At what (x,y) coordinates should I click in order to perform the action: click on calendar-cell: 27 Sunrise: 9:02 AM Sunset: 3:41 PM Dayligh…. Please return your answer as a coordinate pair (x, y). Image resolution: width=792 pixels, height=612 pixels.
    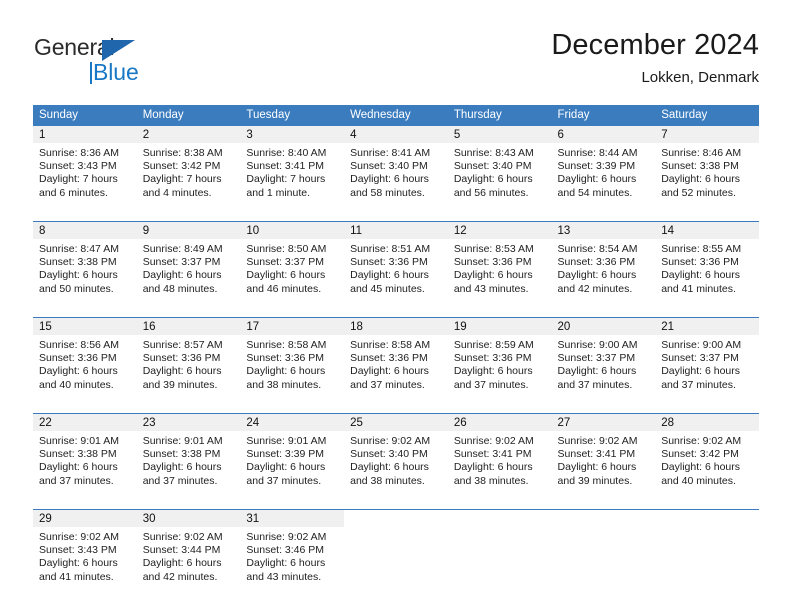
    Looking at the image, I should click on (603, 458).